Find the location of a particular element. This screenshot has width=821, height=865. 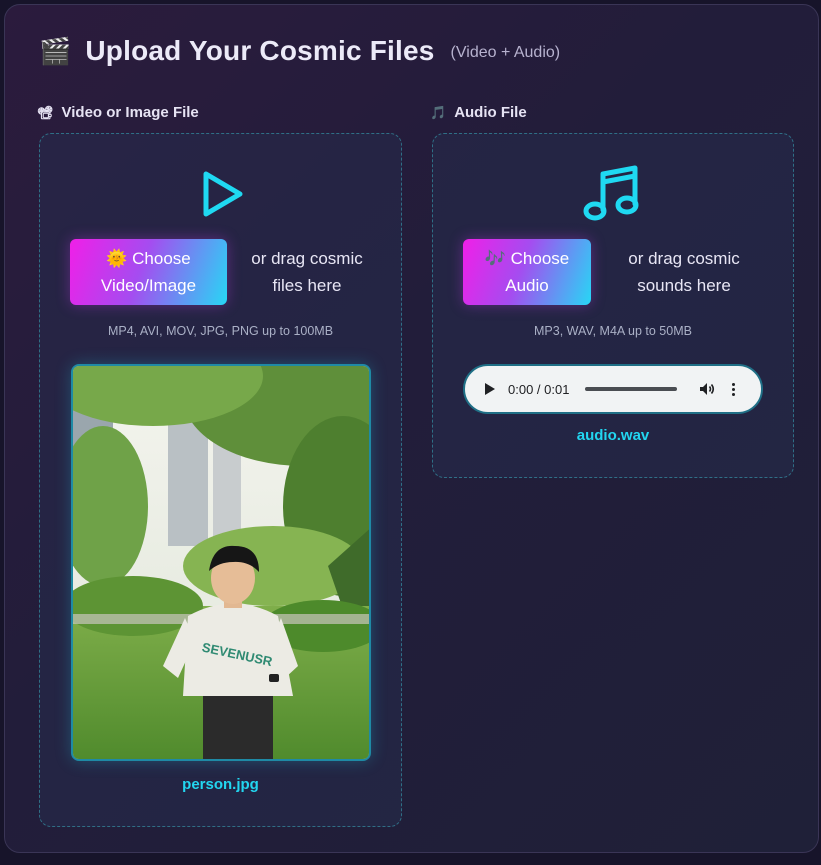

audio-time: 0:00 / 0:01 is located at coordinates (539, 389).